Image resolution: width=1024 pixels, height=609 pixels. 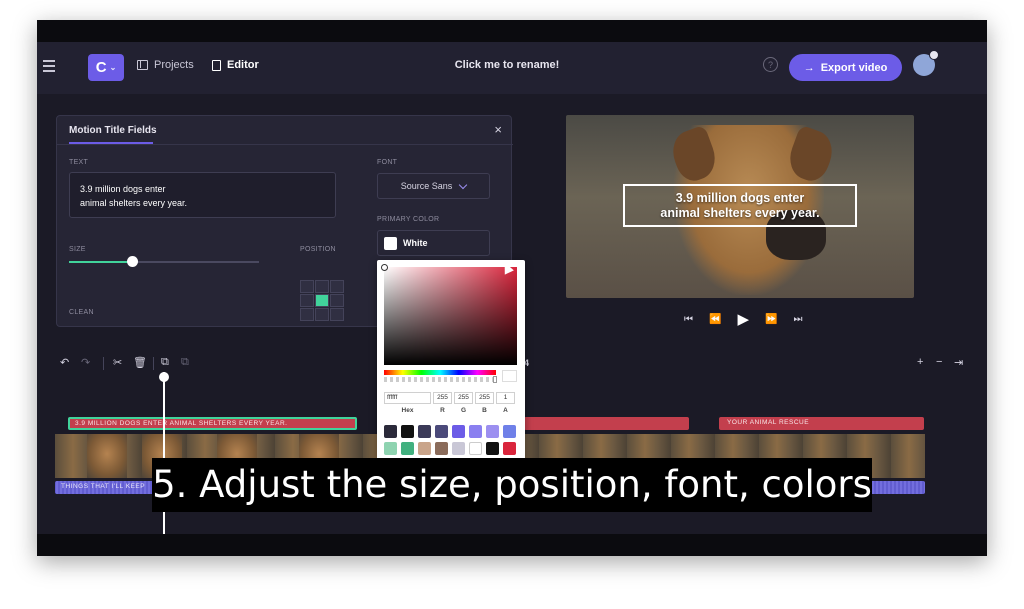 What do you see at coordinates (505, 398) in the screenshot?
I see `a-input: 1` at bounding box center [505, 398].